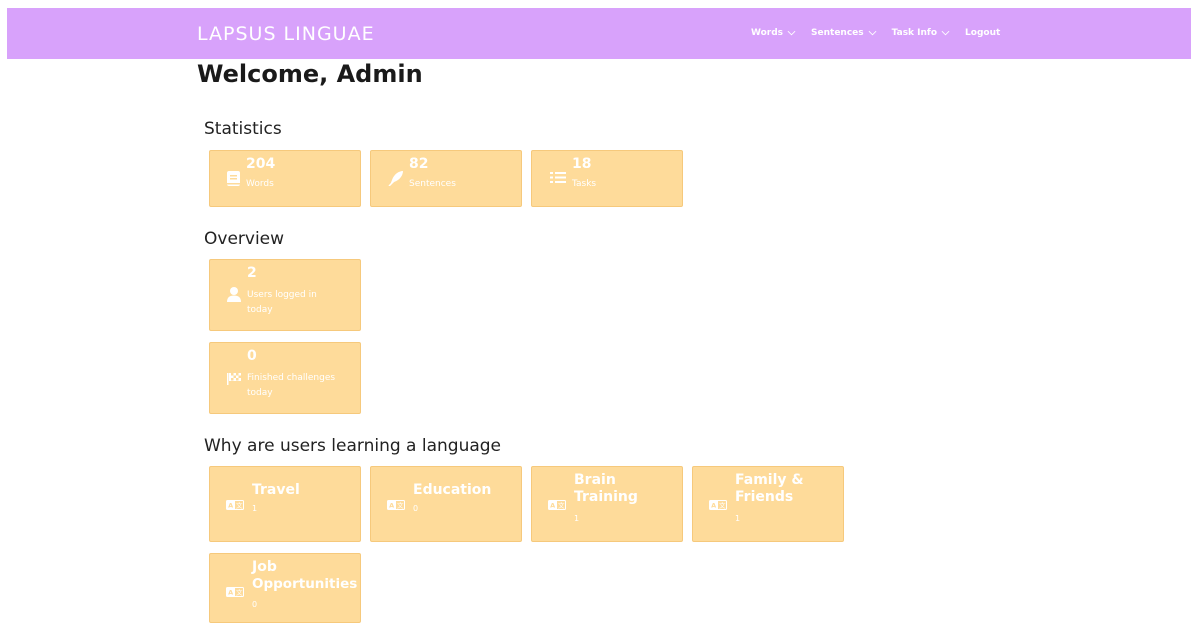 This screenshot has width=1198, height=623. I want to click on book-icon, so click(233, 178).